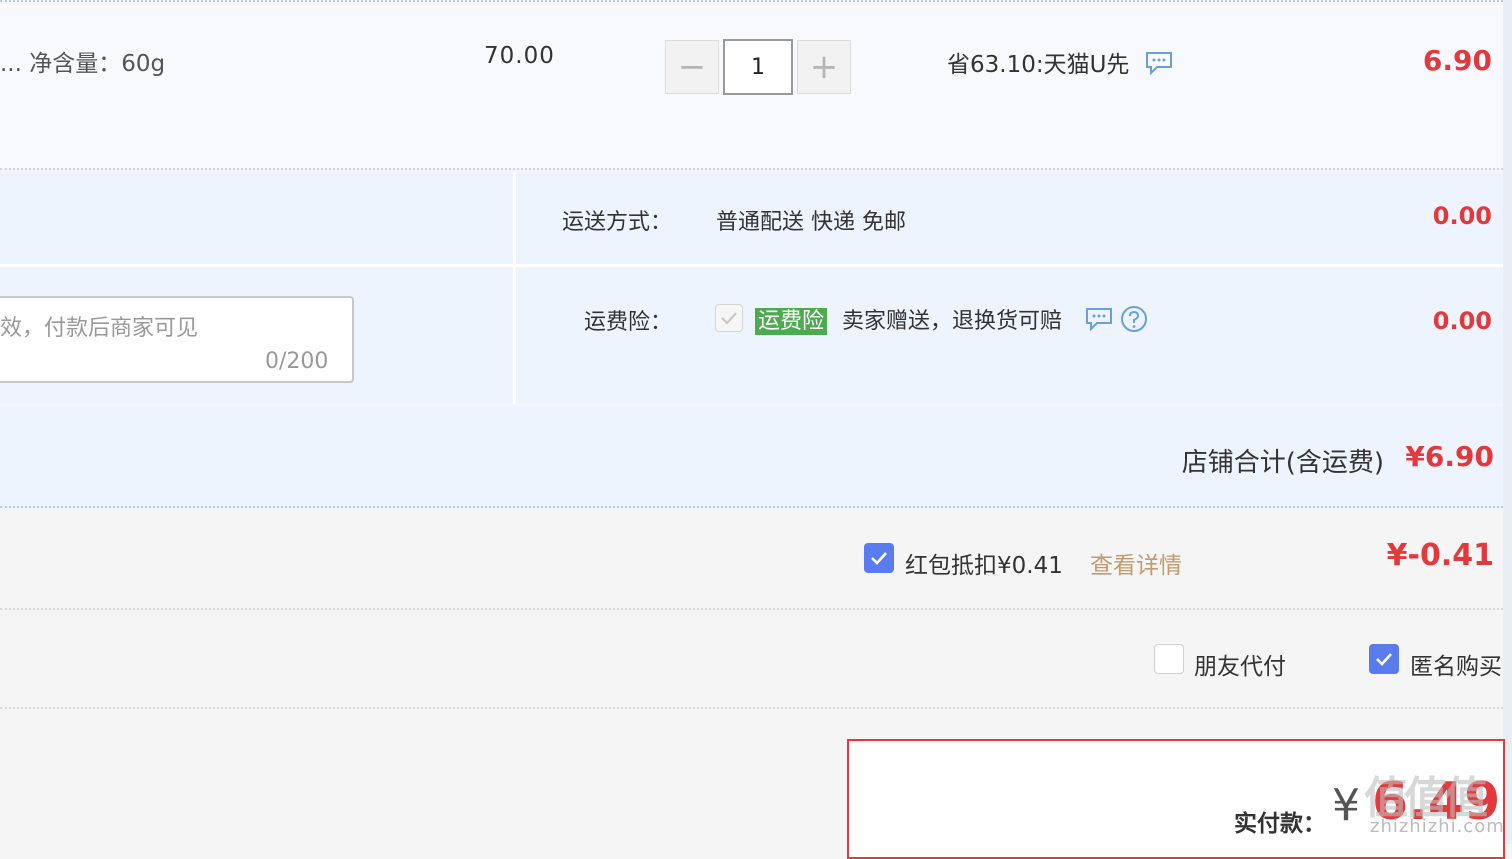  What do you see at coordinates (627, 322) in the screenshot?
I see `insurance-label: 运费险：` at bounding box center [627, 322].